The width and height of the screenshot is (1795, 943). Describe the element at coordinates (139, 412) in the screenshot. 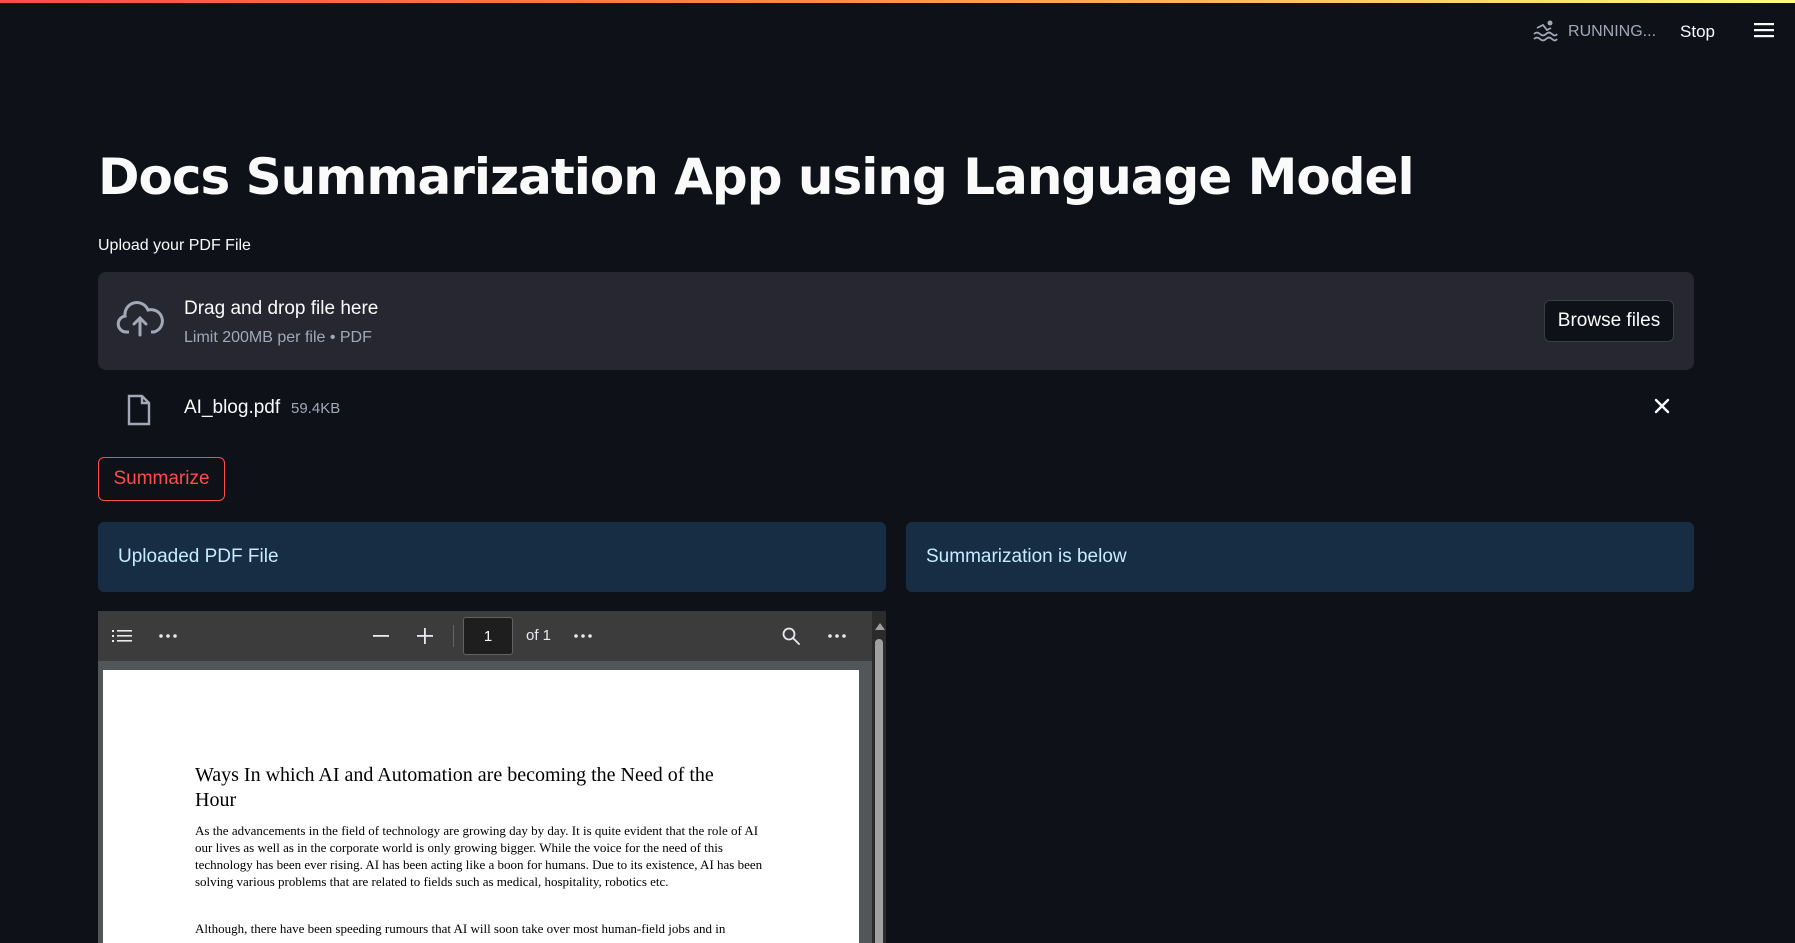

I see `file-icon` at that location.